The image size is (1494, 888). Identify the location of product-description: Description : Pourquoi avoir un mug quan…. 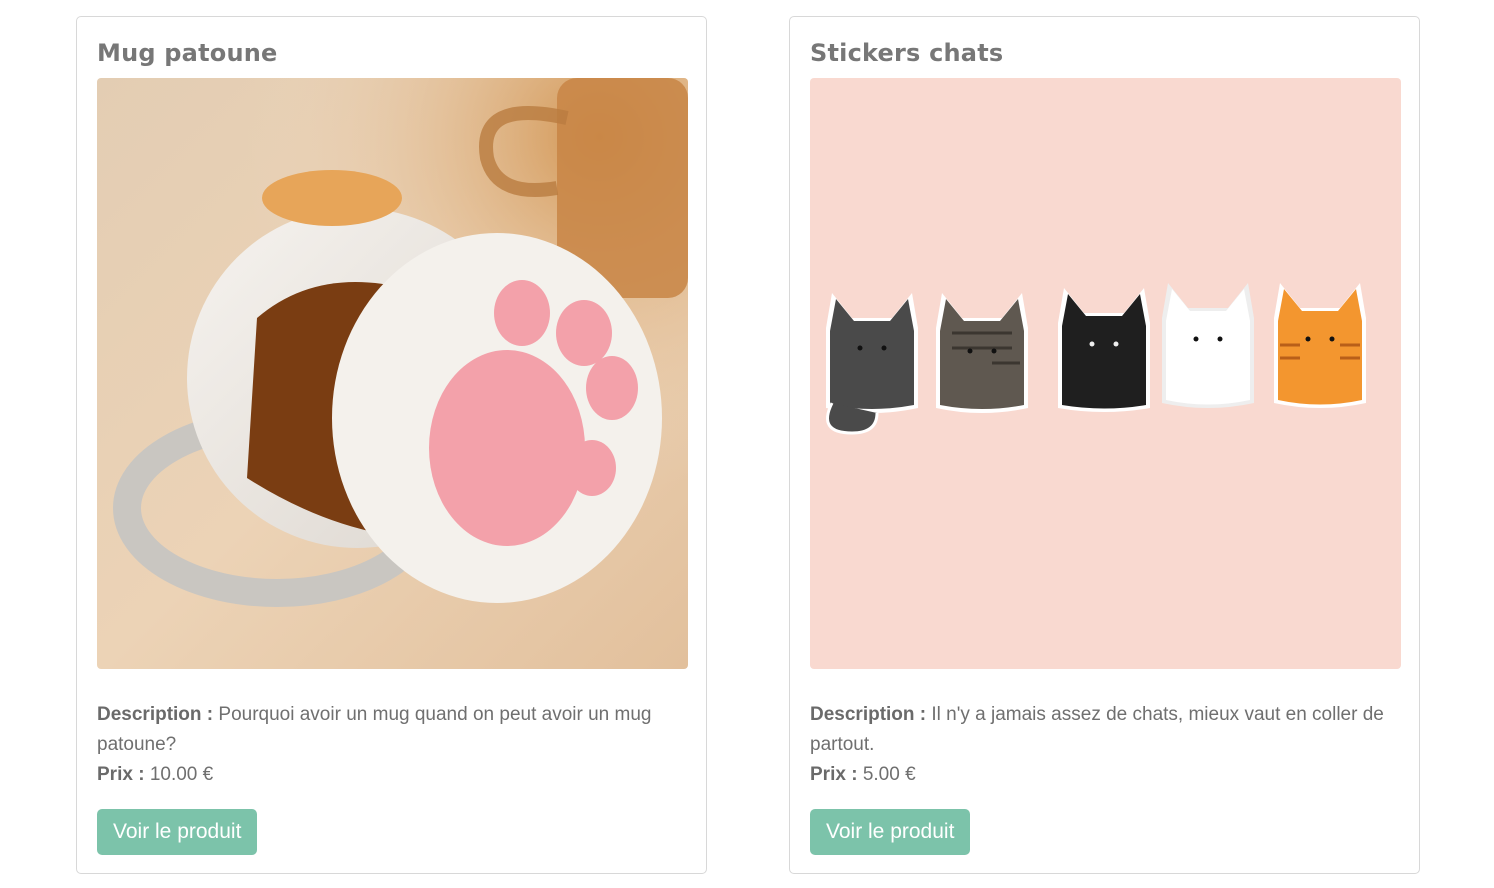
(393, 730).